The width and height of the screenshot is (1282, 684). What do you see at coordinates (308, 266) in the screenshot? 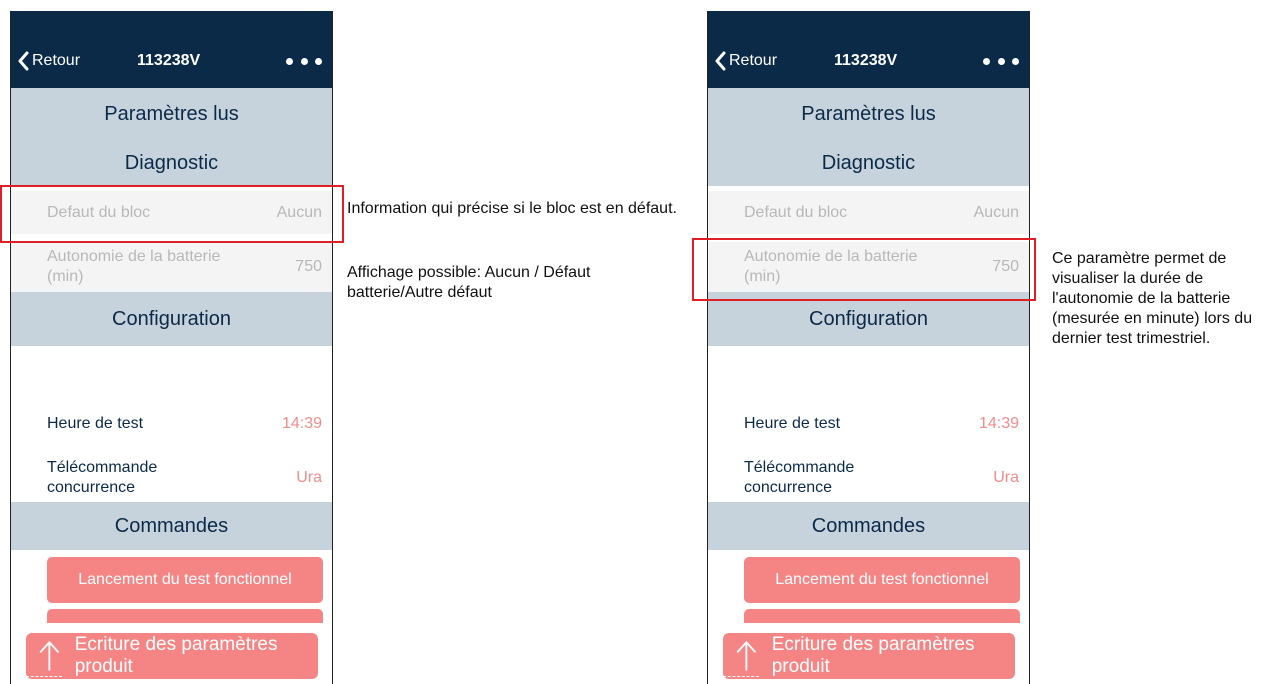
I see `row-value: 750` at bounding box center [308, 266].